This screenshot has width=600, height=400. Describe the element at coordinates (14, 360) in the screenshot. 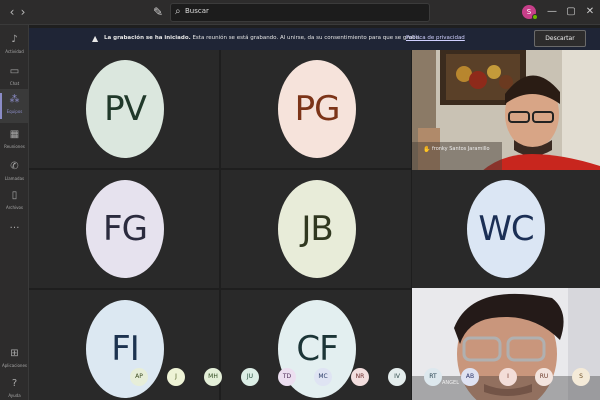

I see `rail-item-aplicaciones: ⊞ Aplicaciones` at that location.